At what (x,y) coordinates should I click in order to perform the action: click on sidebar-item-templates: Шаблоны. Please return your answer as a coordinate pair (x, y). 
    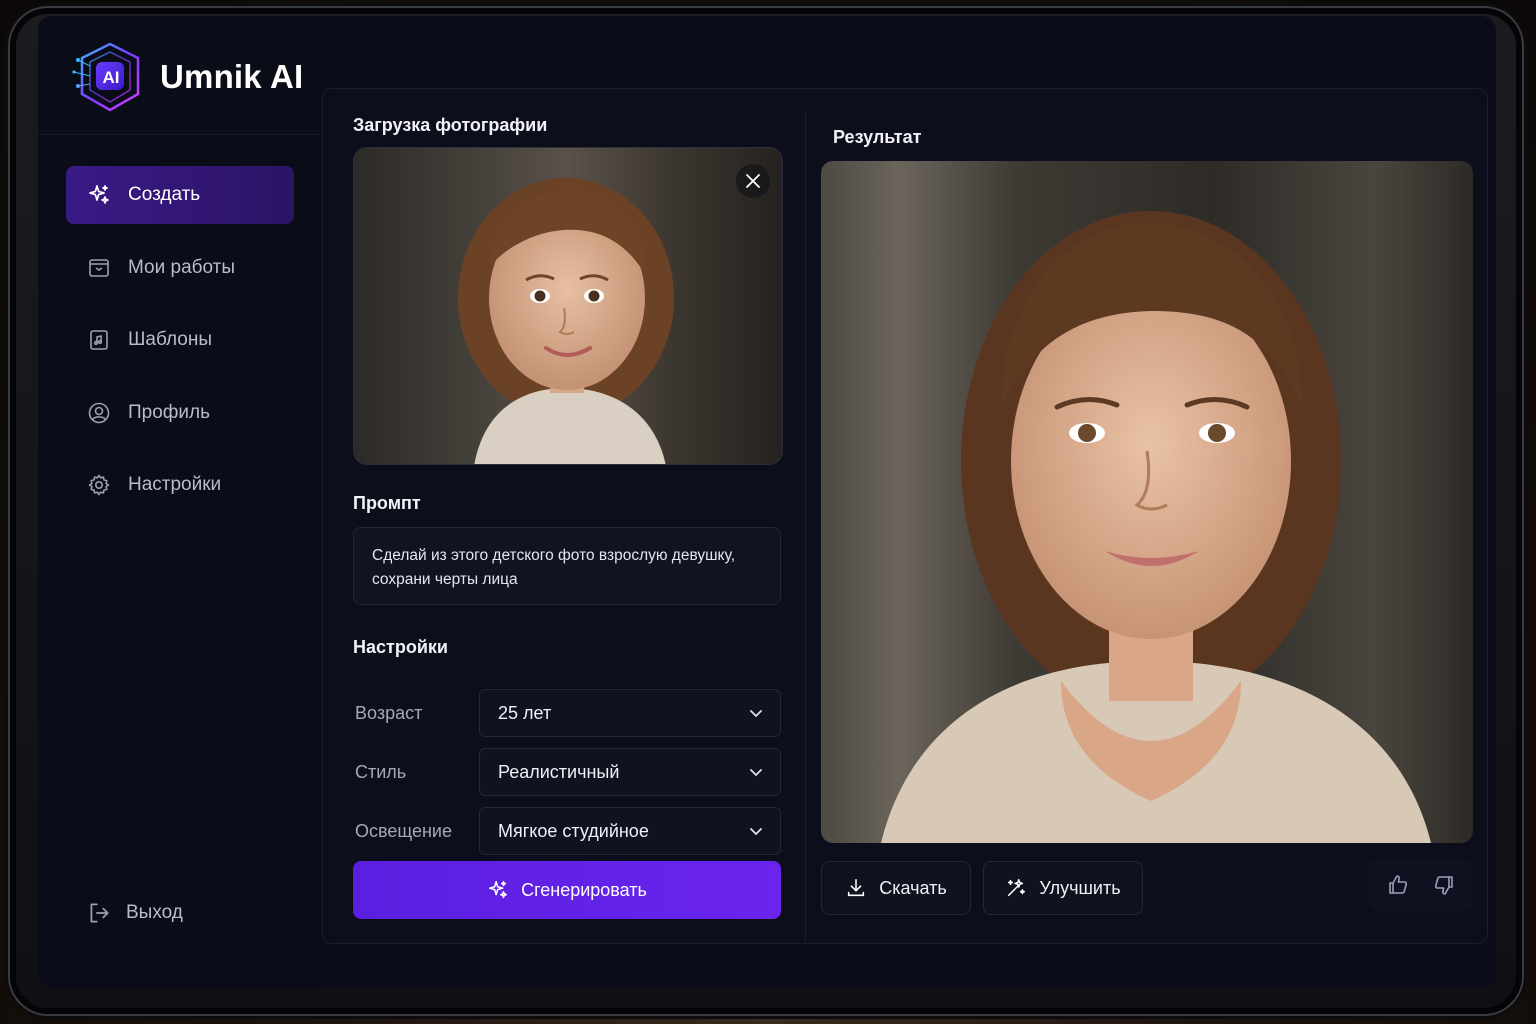
    Looking at the image, I should click on (180, 340).